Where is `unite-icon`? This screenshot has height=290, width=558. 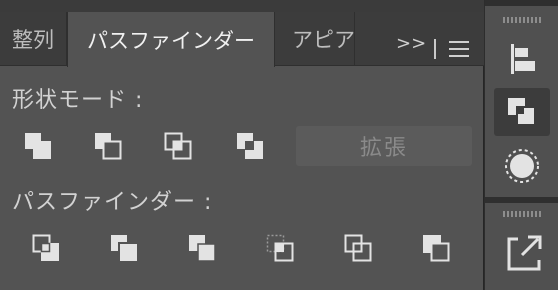 unite-icon is located at coordinates (38, 146).